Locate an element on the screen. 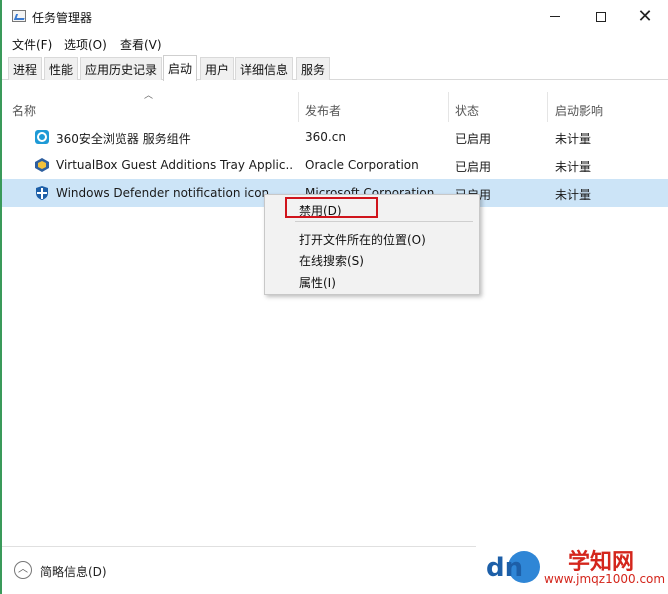  tab-app-history: 应用历史记录 is located at coordinates (121, 68).